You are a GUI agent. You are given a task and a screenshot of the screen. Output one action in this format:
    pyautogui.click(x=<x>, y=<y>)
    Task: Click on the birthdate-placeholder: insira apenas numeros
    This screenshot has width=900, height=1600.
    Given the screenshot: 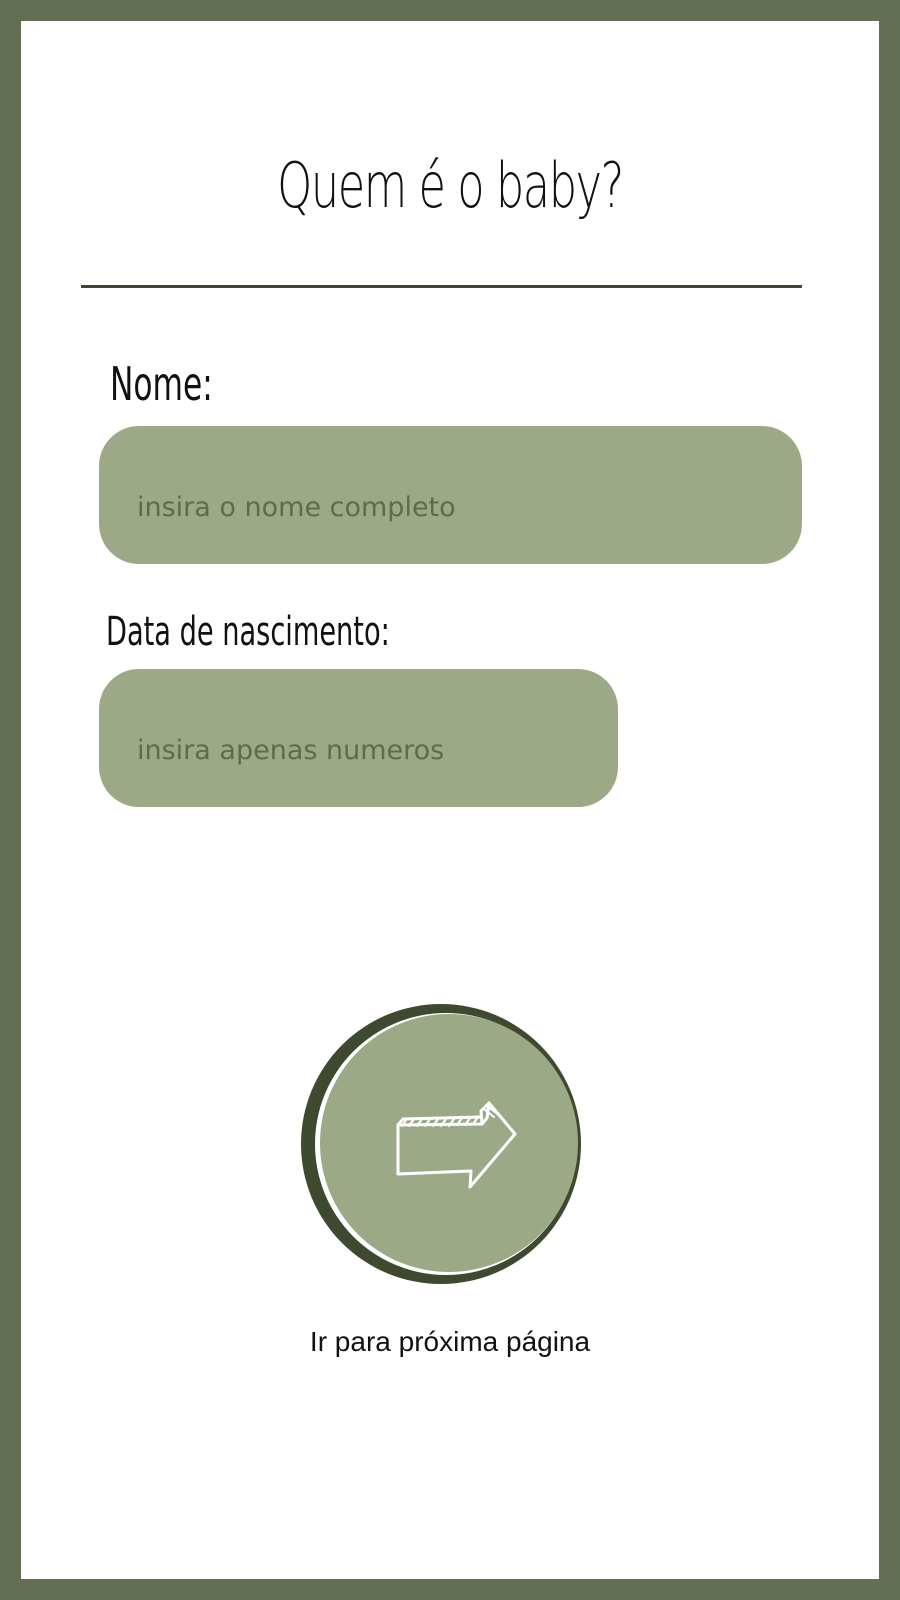 What is the action you would take?
    pyautogui.click(x=291, y=750)
    